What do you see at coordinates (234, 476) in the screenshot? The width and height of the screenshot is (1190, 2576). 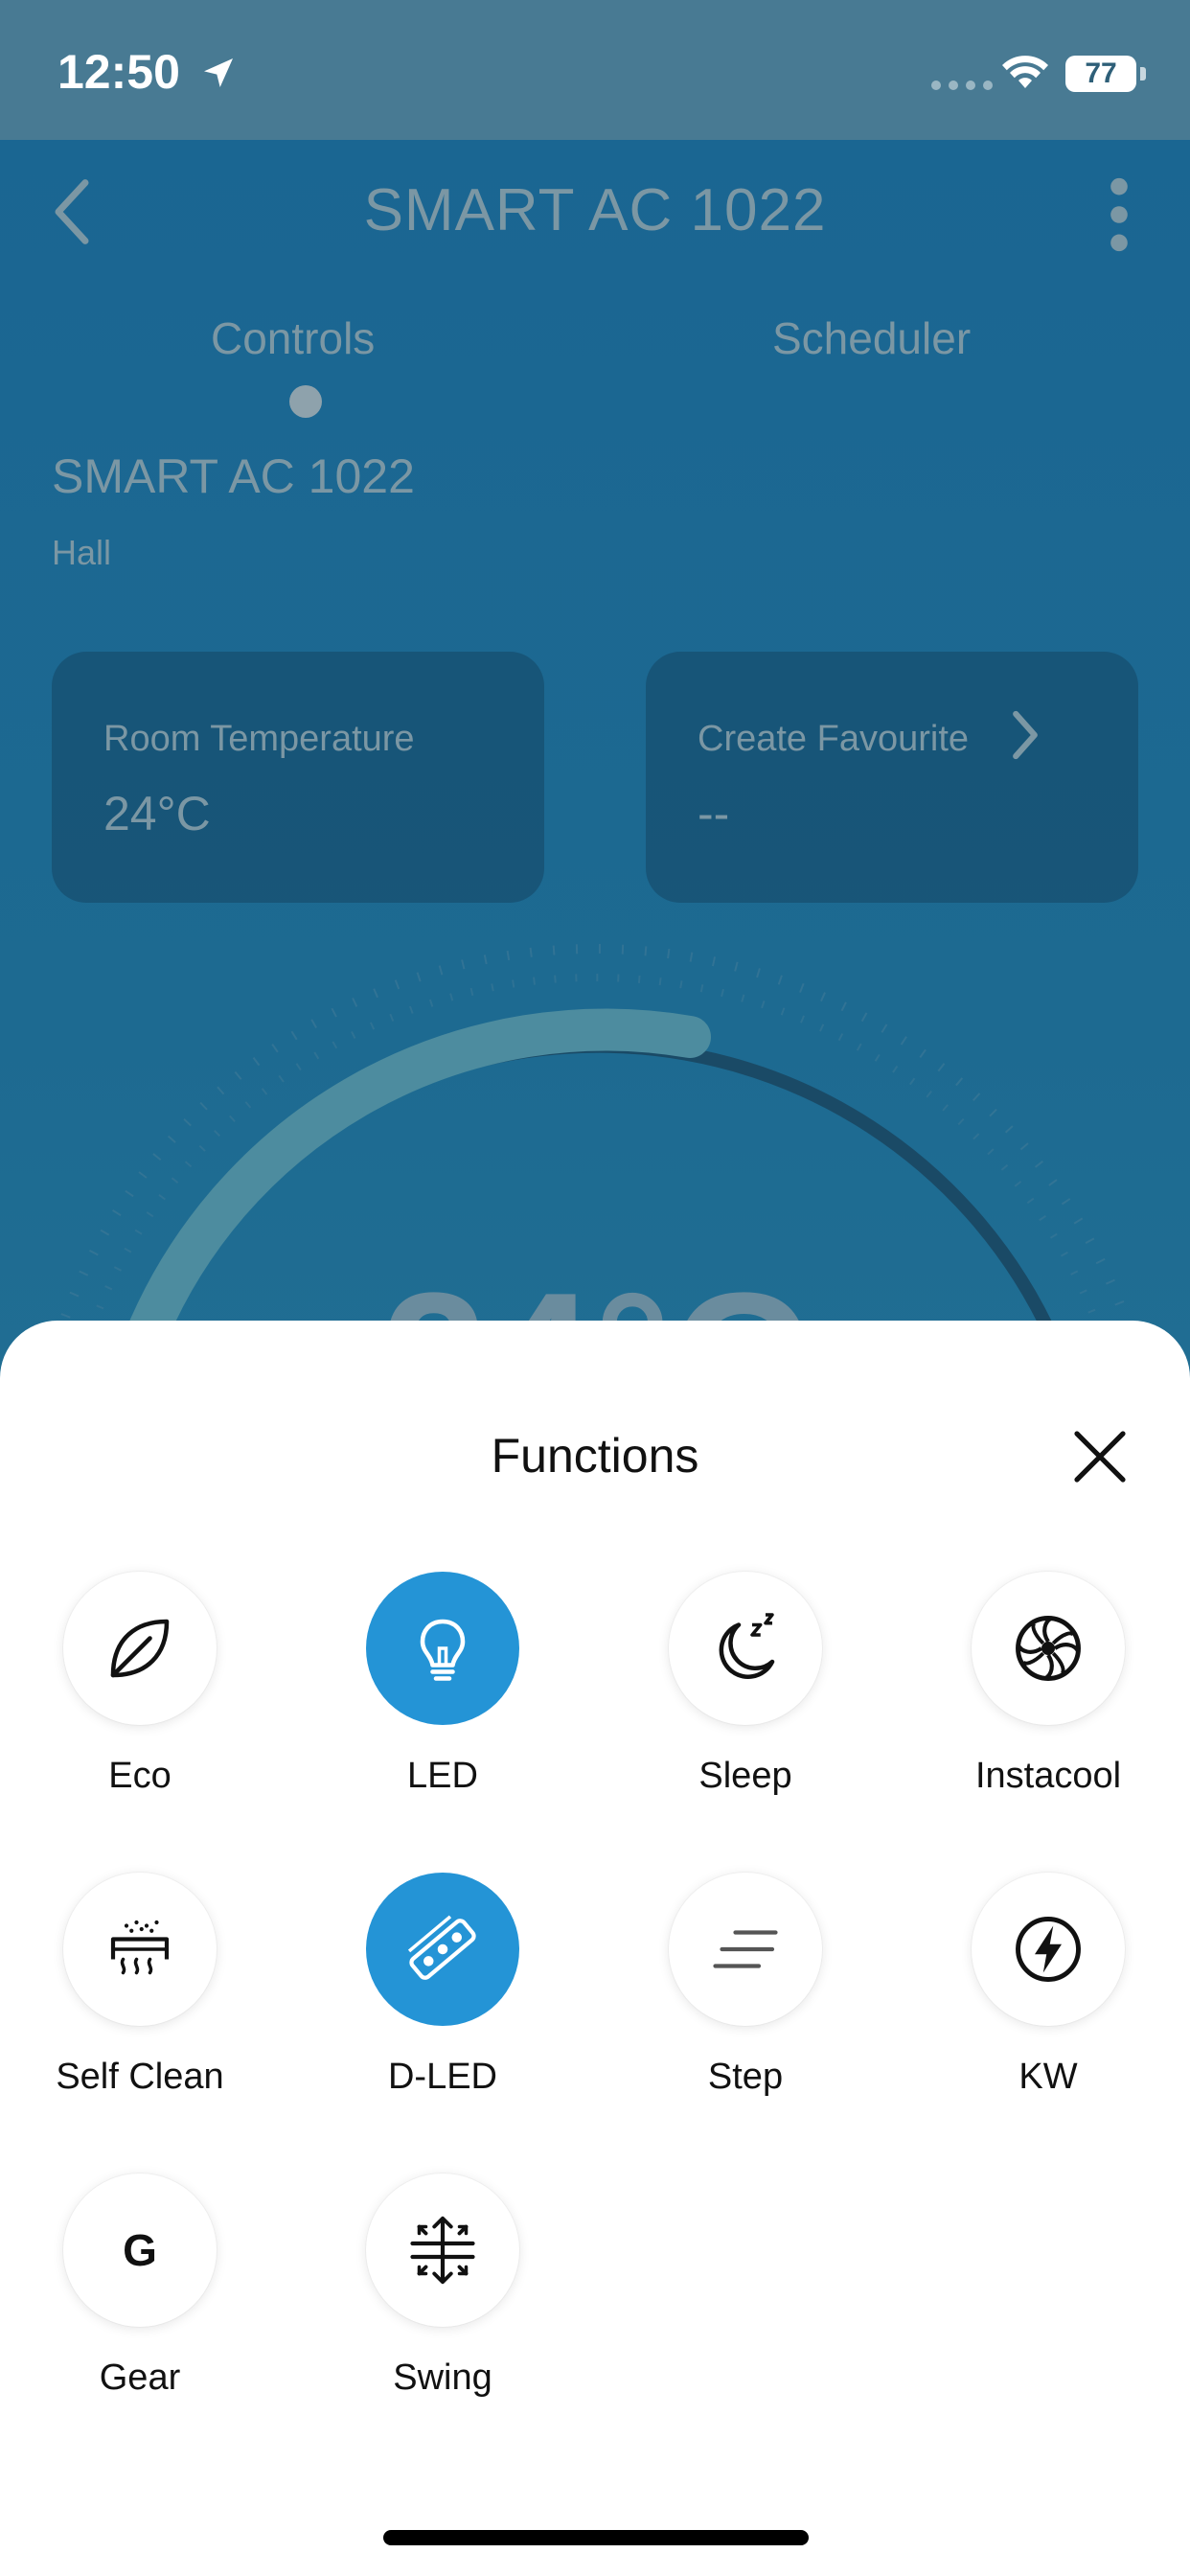 I see `device-name: SMART AC 1022` at bounding box center [234, 476].